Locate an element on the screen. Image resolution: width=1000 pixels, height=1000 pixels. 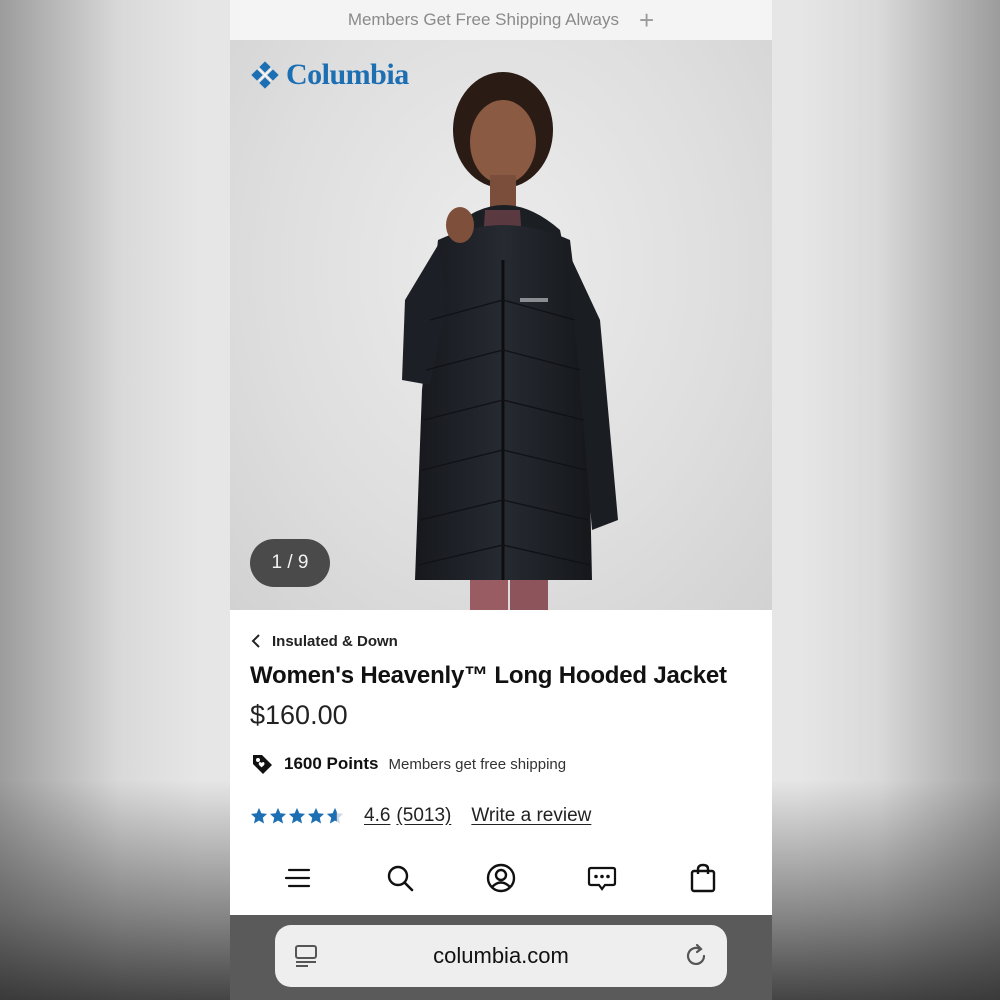
account-icon is located at coordinates (501, 878).